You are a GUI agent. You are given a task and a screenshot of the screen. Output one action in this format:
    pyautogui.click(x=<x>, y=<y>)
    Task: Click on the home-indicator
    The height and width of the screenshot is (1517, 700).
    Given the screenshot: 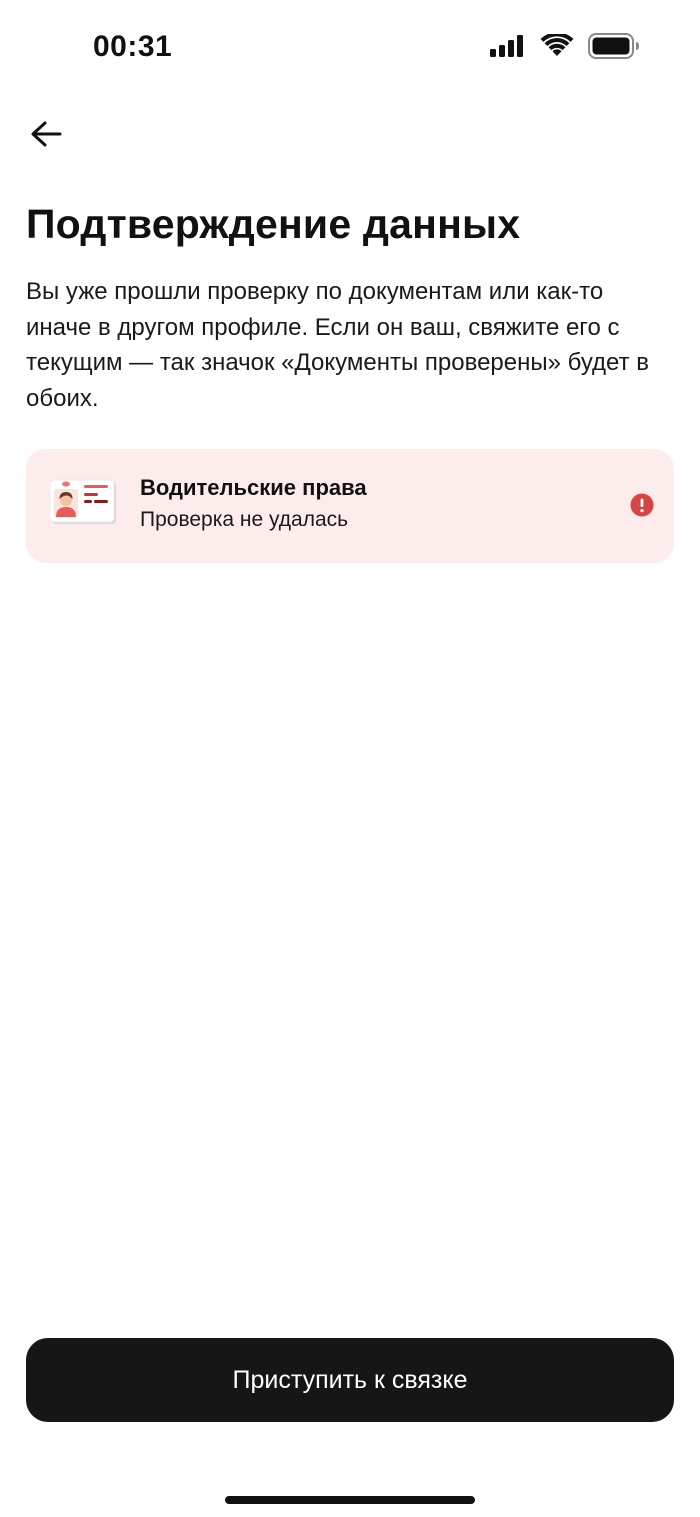 What is the action you would take?
    pyautogui.click(x=350, y=1500)
    